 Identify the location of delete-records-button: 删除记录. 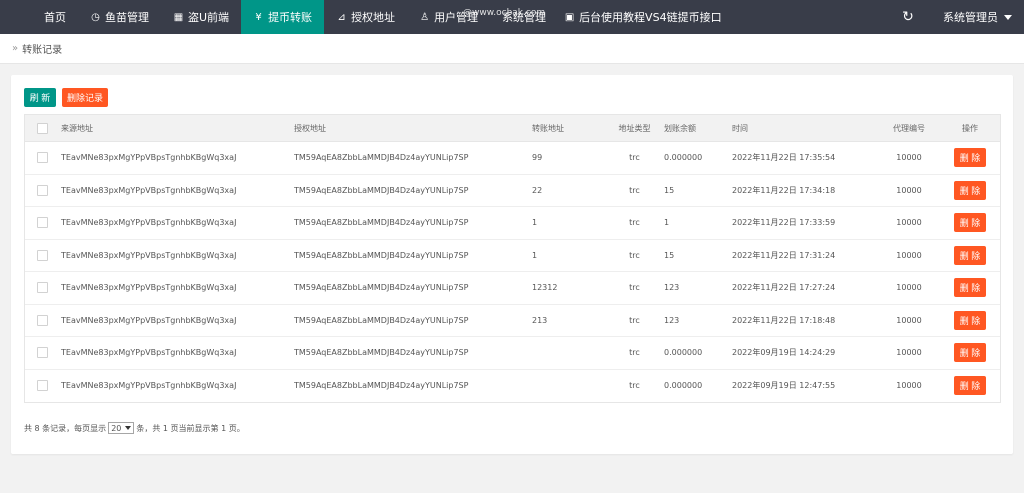
(85, 97).